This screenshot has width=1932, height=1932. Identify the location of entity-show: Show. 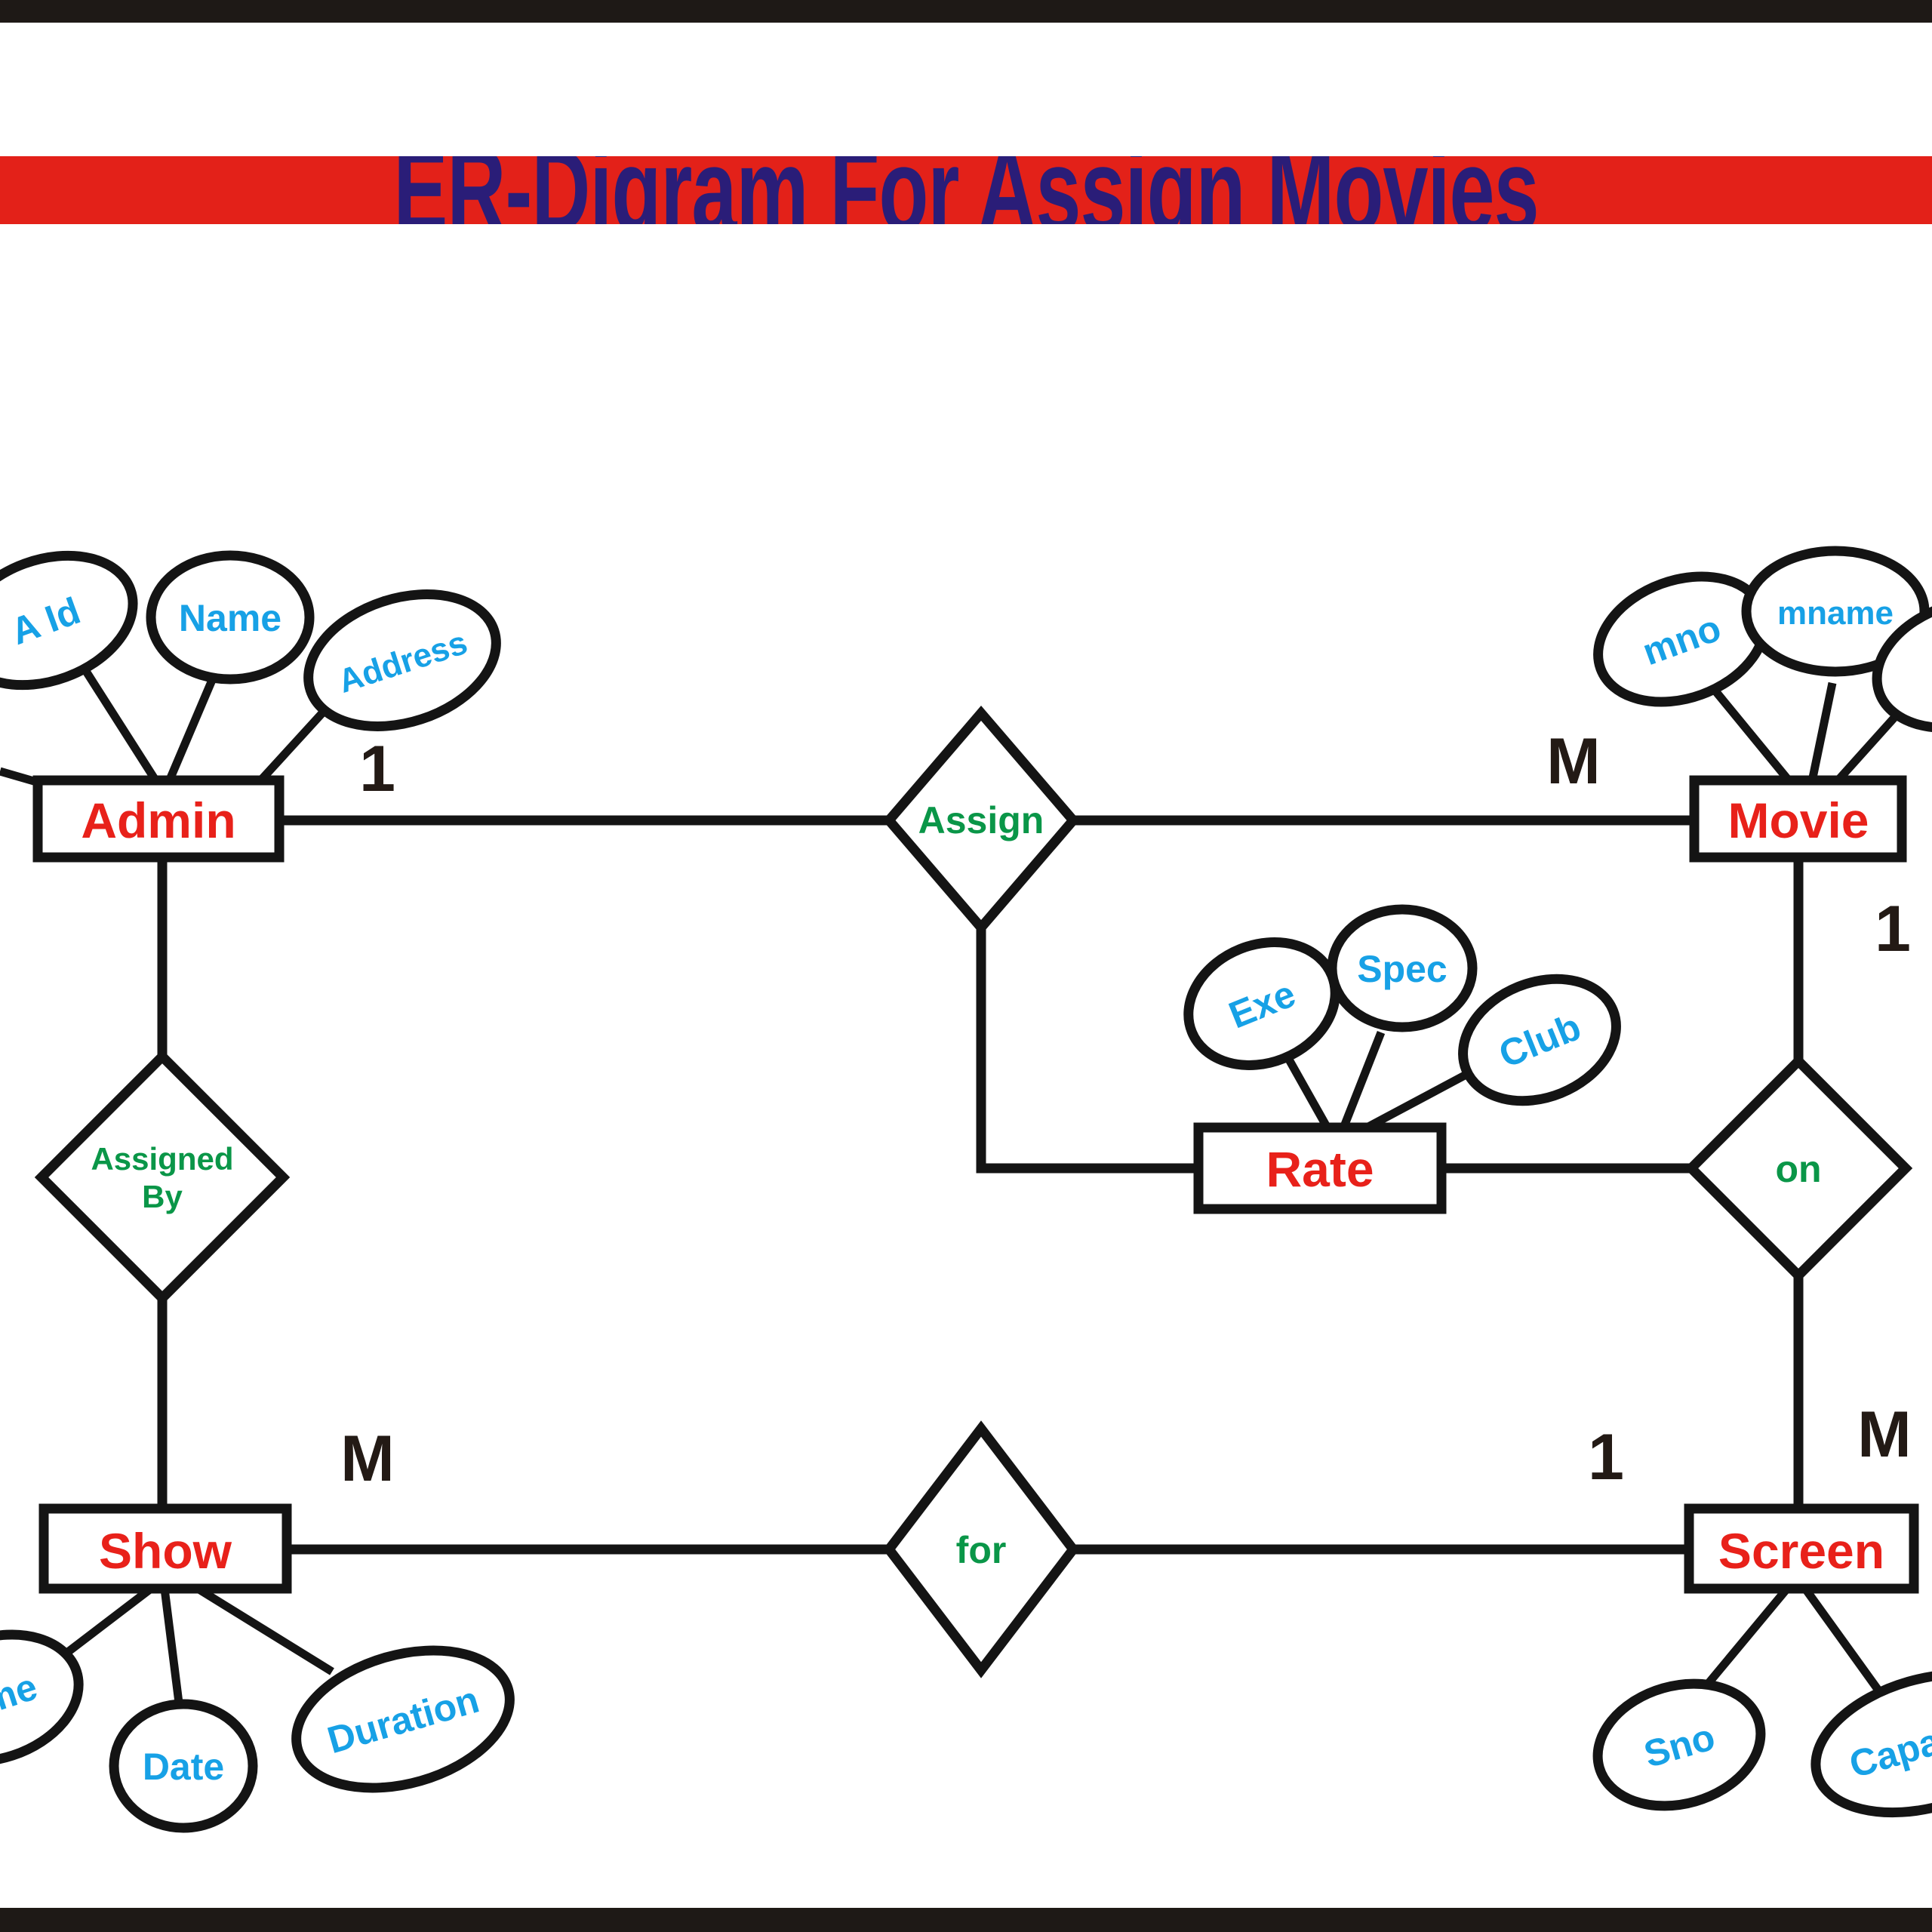
(165, 1548).